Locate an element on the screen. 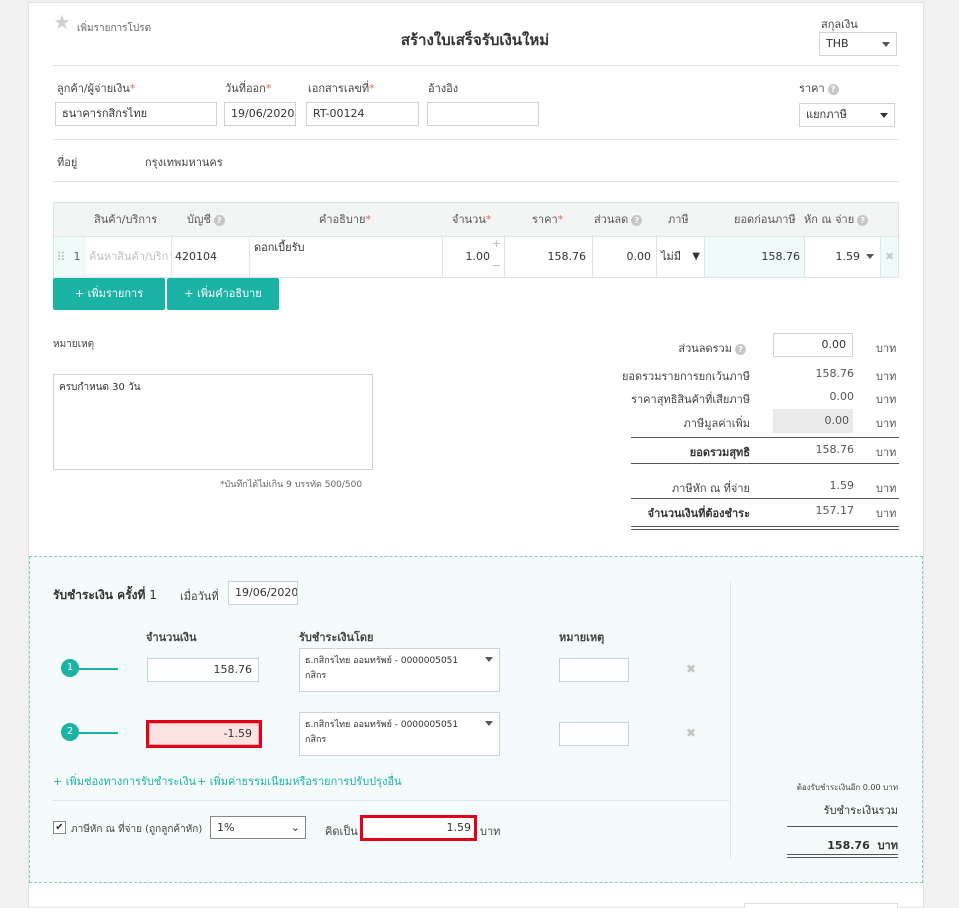 Image resolution: width=959 pixels, height=908 pixels. wht-rate-select: 1% ⌄ is located at coordinates (258, 827).